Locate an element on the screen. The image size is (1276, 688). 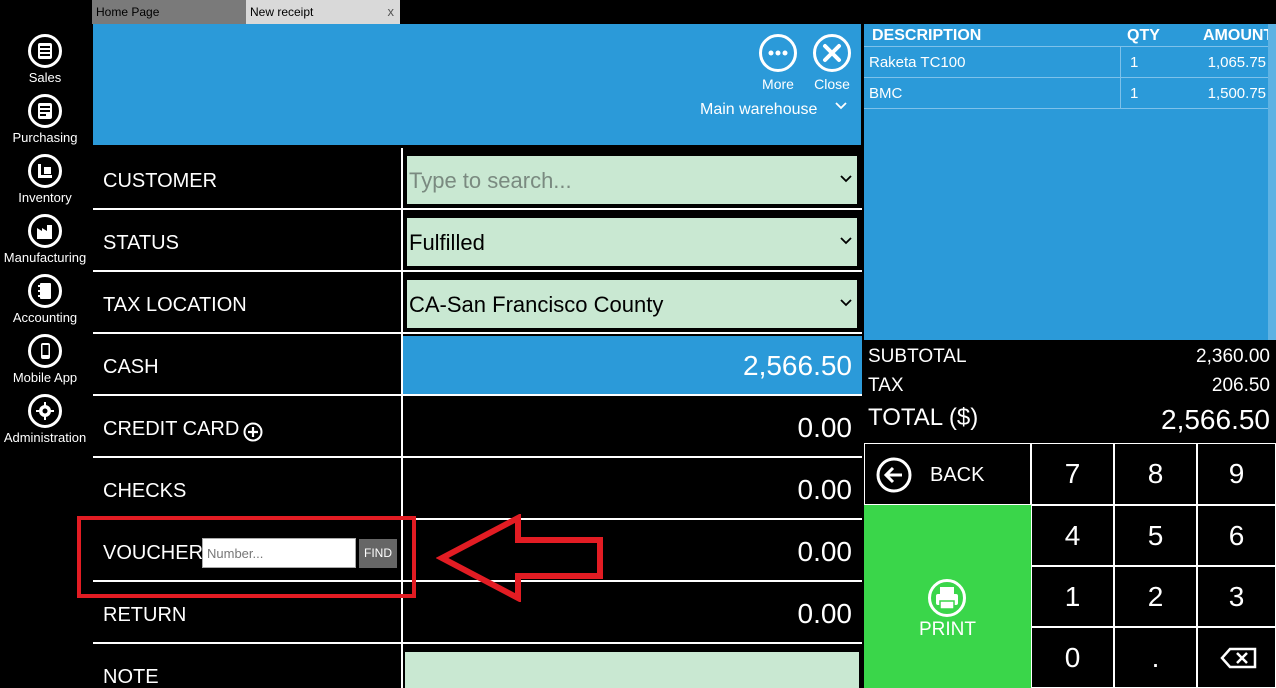
tax-value: 206.50 is located at coordinates (1240, 385).